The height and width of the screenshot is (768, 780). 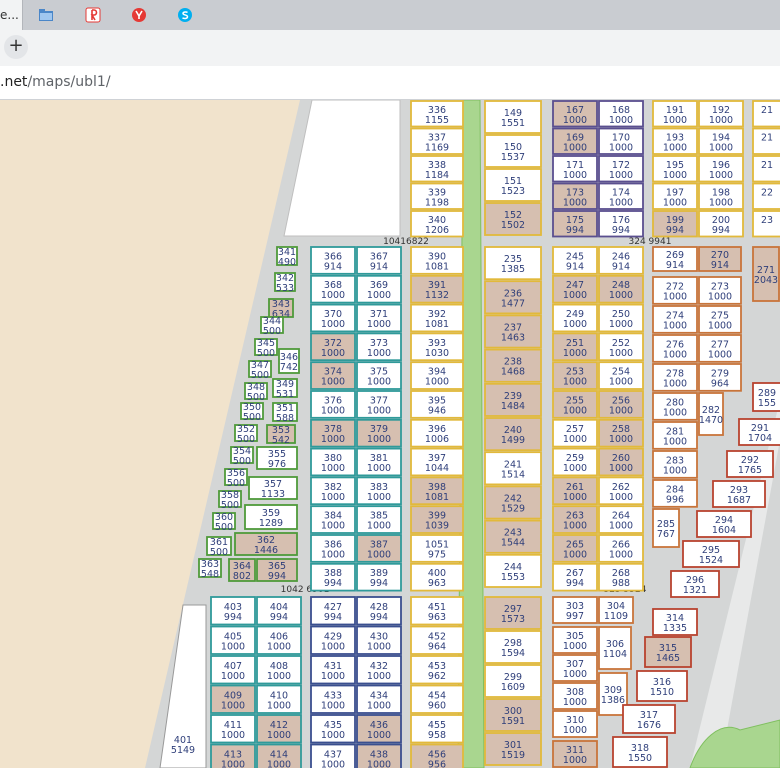 I want to click on land-plot: 350500, so click(x=252, y=412).